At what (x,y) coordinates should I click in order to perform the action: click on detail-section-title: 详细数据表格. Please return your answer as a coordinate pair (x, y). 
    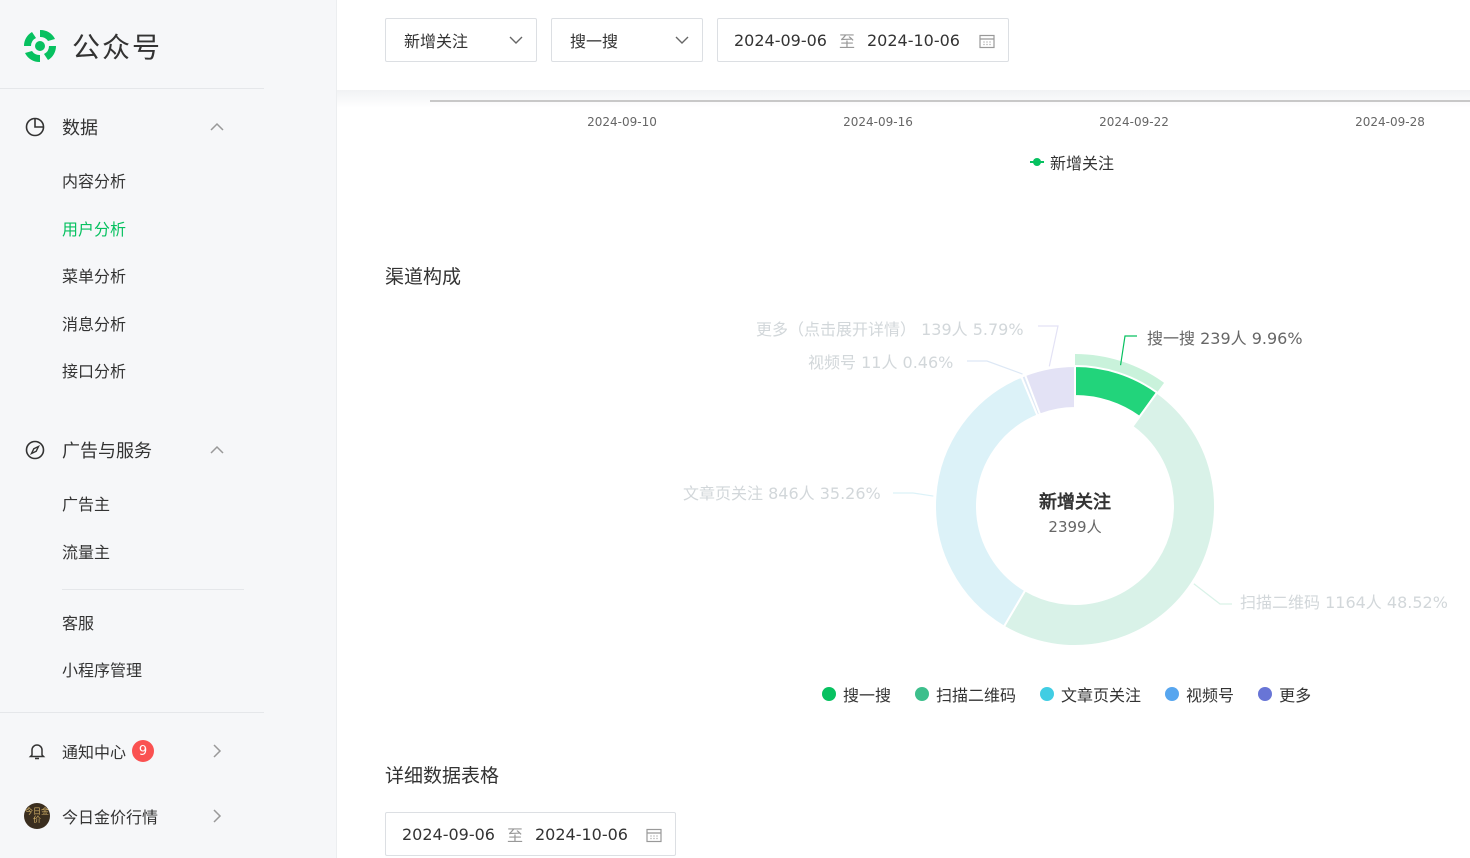
    Looking at the image, I should click on (442, 776).